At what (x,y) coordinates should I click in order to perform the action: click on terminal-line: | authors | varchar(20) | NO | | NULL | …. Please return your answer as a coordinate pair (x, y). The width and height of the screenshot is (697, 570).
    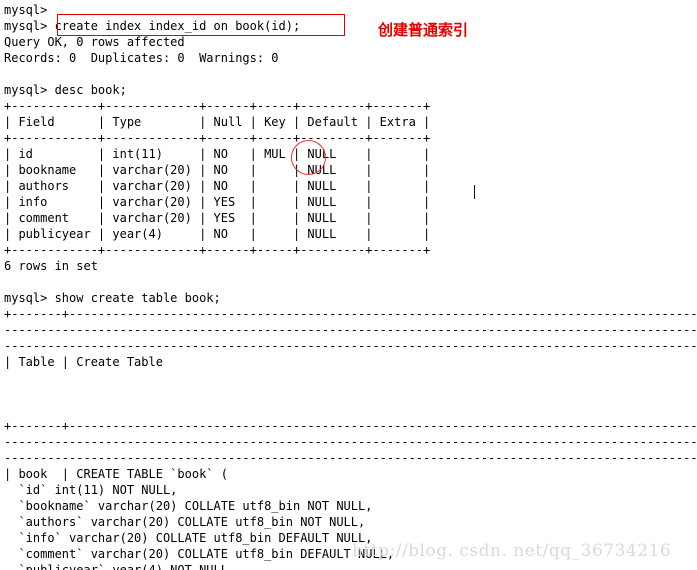
    Looking at the image, I should click on (217, 186).